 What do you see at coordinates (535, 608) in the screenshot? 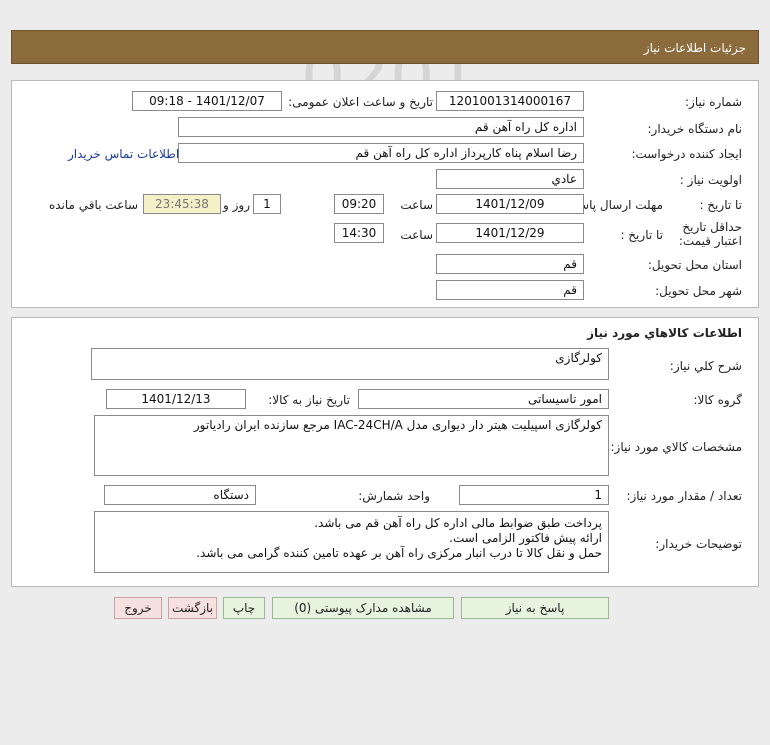
I see `respond-button: پاسخ به نیاز` at bounding box center [535, 608].